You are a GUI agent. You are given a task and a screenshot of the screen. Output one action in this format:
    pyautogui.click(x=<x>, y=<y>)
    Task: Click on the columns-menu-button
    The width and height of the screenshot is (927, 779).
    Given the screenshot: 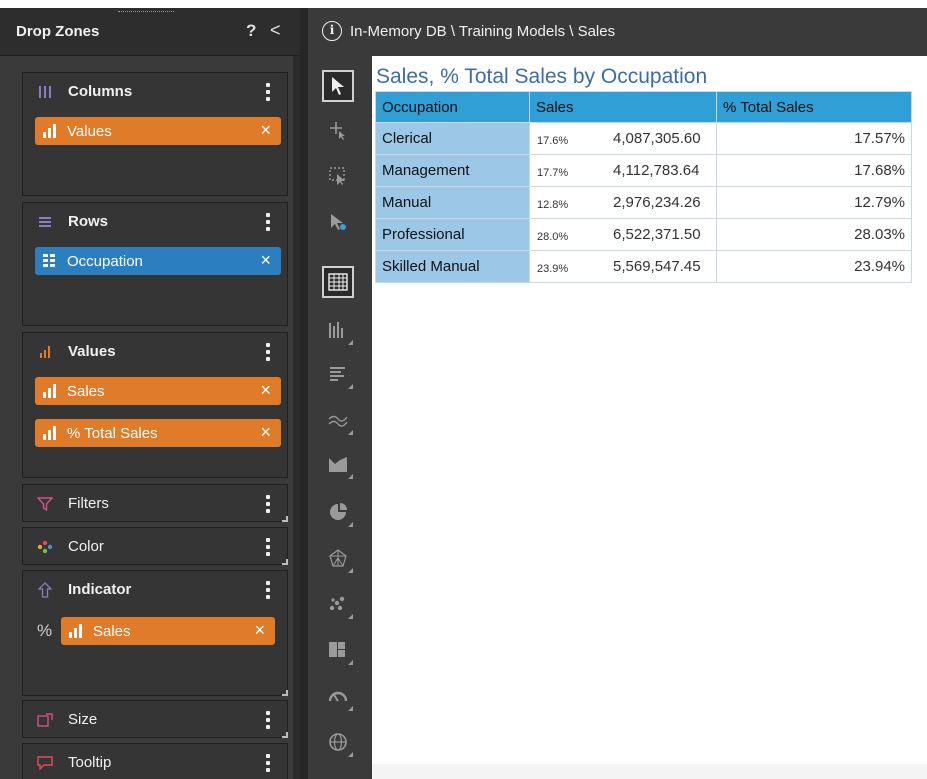 What is the action you would take?
    pyautogui.click(x=268, y=92)
    